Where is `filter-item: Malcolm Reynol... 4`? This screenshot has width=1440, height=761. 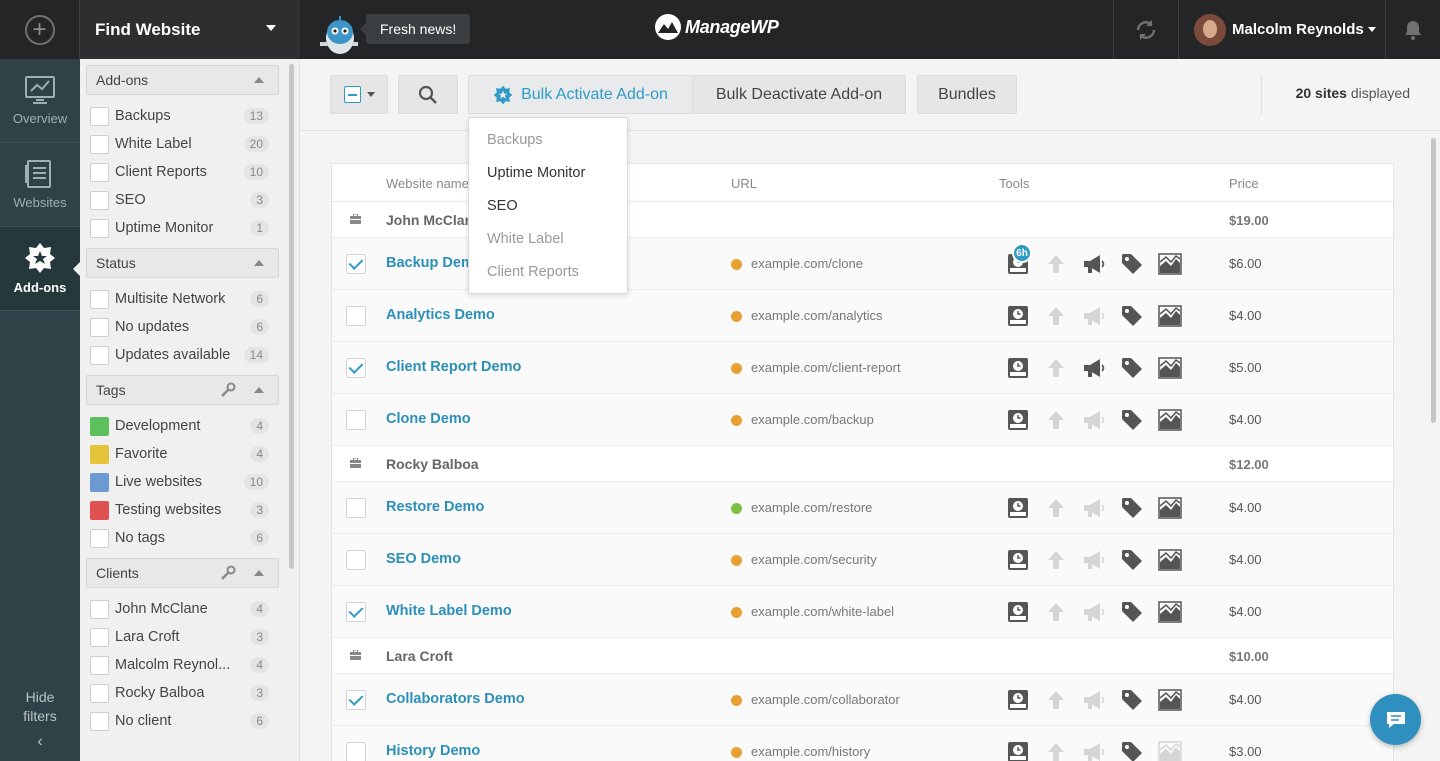 filter-item: Malcolm Reynol... 4 is located at coordinates (194, 665).